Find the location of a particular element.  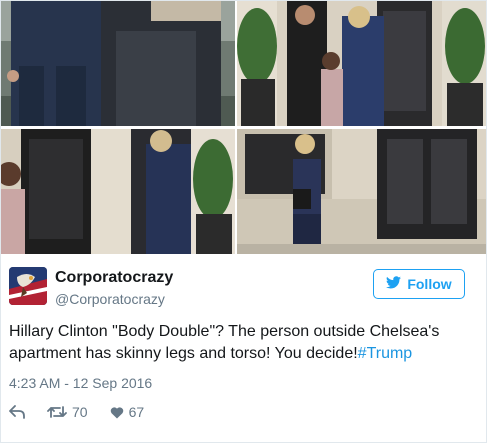

heart-icon is located at coordinates (117, 412).